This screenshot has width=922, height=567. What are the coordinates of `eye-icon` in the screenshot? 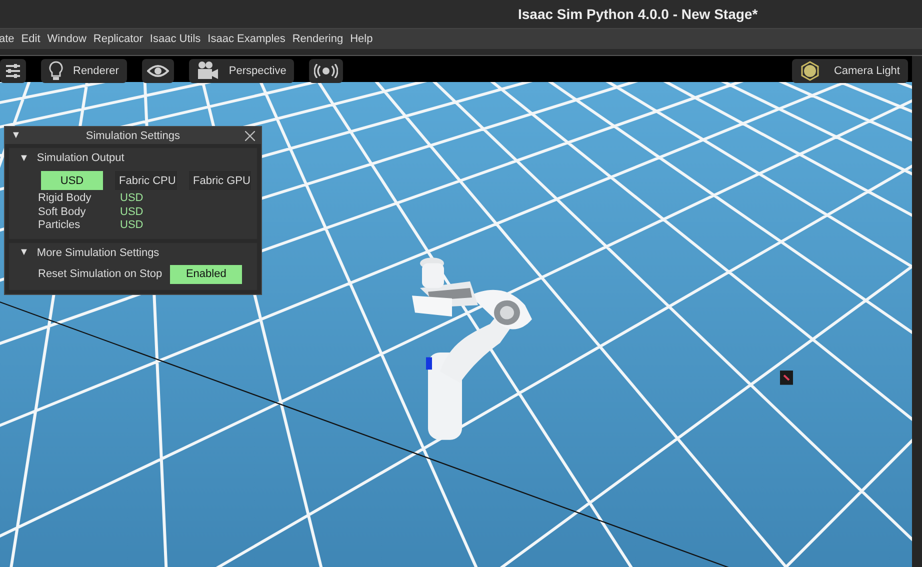 It's located at (158, 71).